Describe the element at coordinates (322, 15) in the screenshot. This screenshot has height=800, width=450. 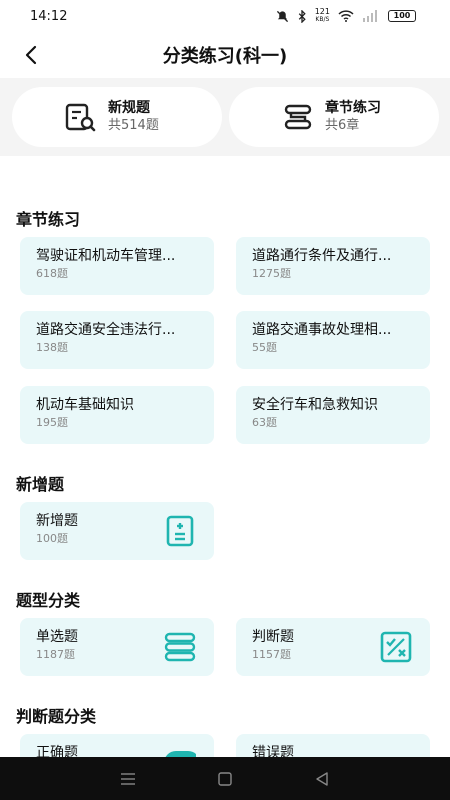
I see `net-speed: 121 KB/S` at that location.